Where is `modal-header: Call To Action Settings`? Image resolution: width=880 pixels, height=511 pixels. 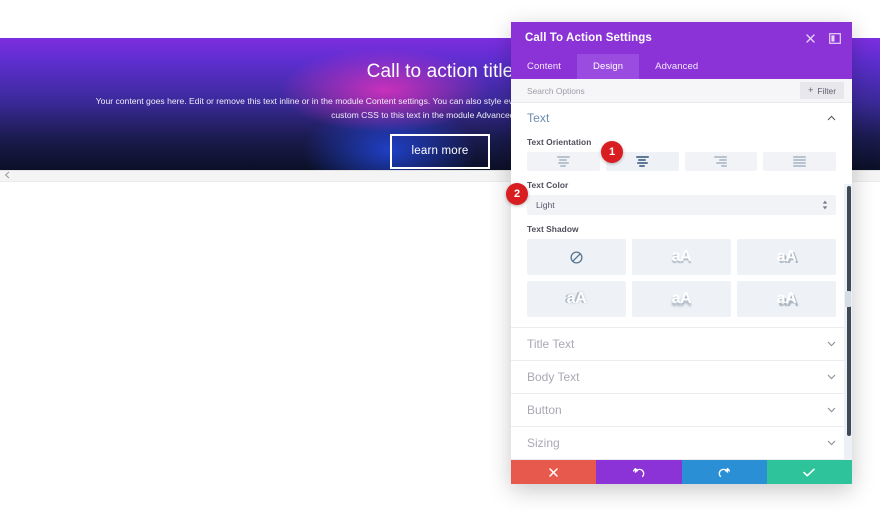 modal-header: Call To Action Settings is located at coordinates (681, 38).